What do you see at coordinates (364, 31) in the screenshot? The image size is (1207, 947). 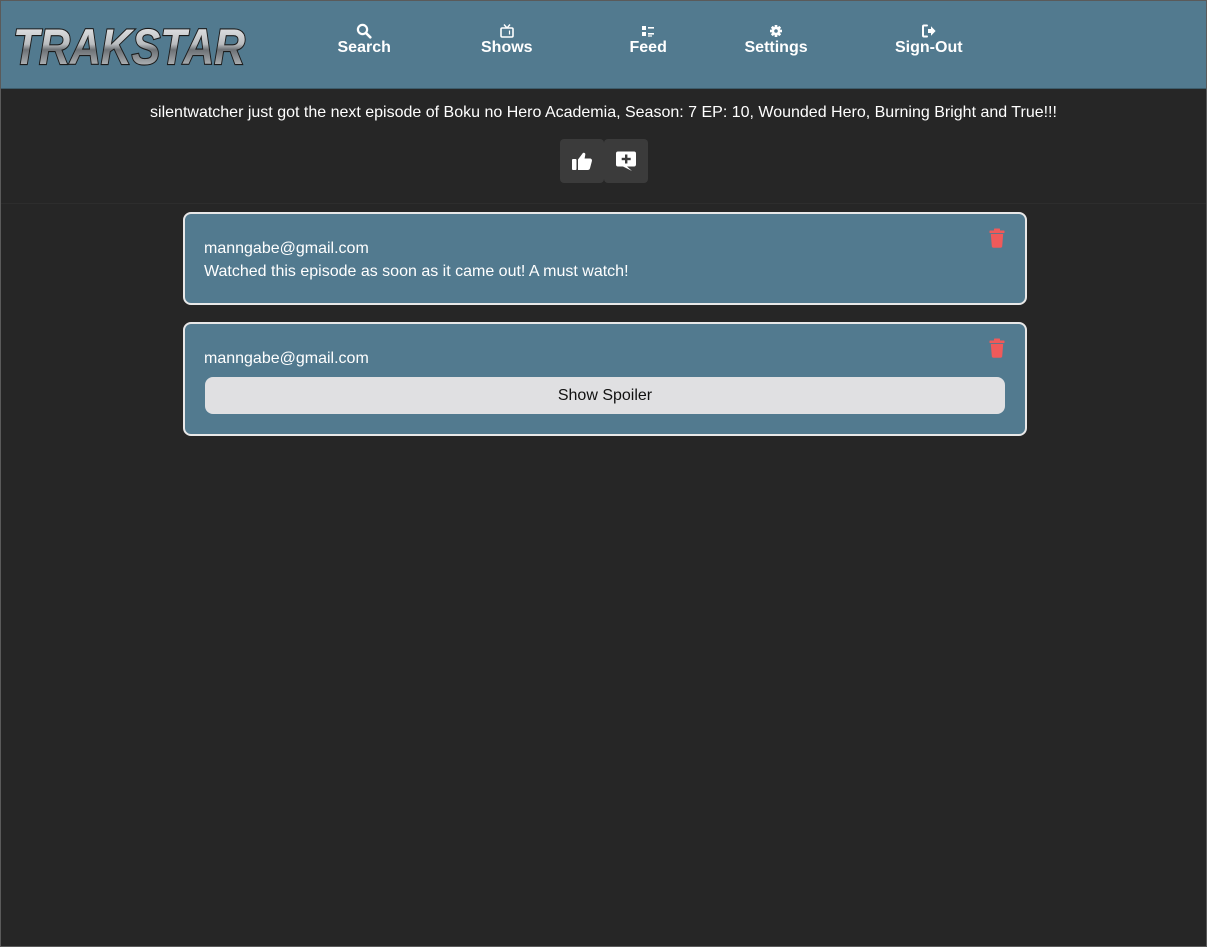 I see `search-icon` at bounding box center [364, 31].